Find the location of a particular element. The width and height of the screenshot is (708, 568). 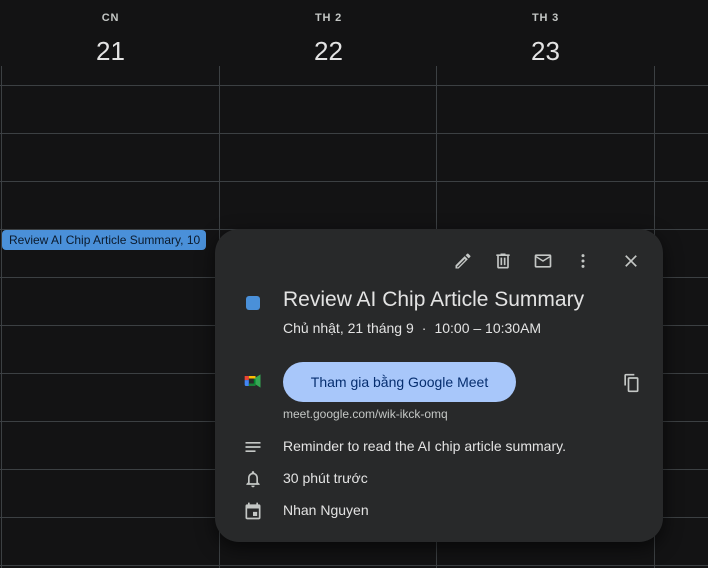

copy-link-button is located at coordinates (631, 383).